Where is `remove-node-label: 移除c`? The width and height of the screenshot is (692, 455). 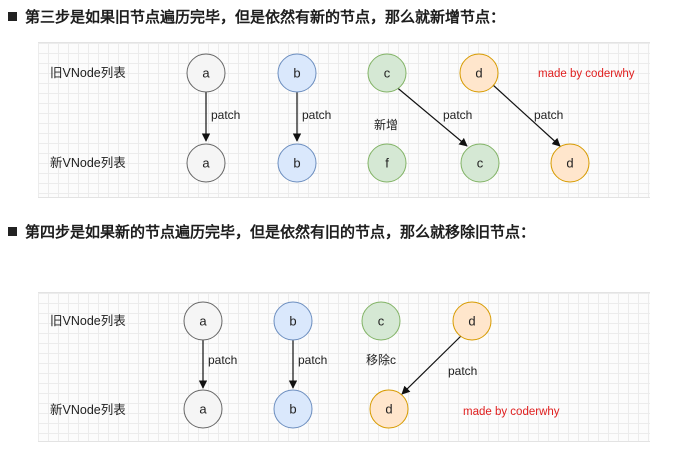
remove-node-label: 移除c is located at coordinates (381, 359).